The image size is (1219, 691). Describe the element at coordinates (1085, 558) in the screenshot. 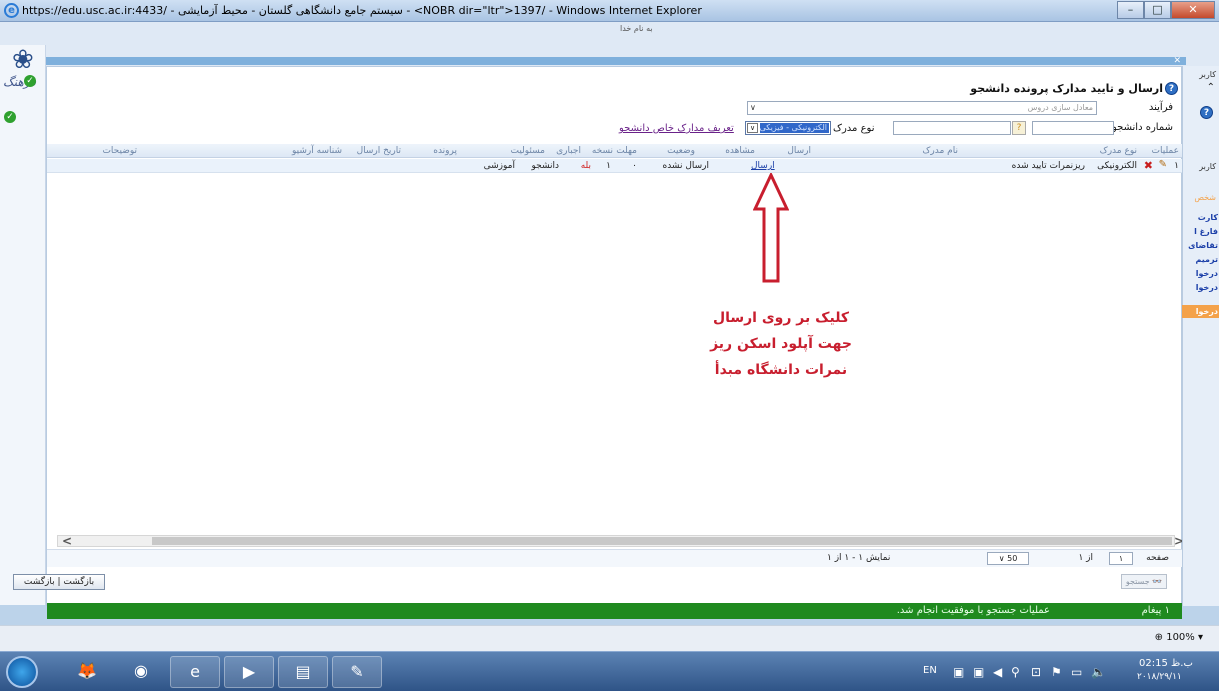

I see `page-of-label: از ۱` at that location.